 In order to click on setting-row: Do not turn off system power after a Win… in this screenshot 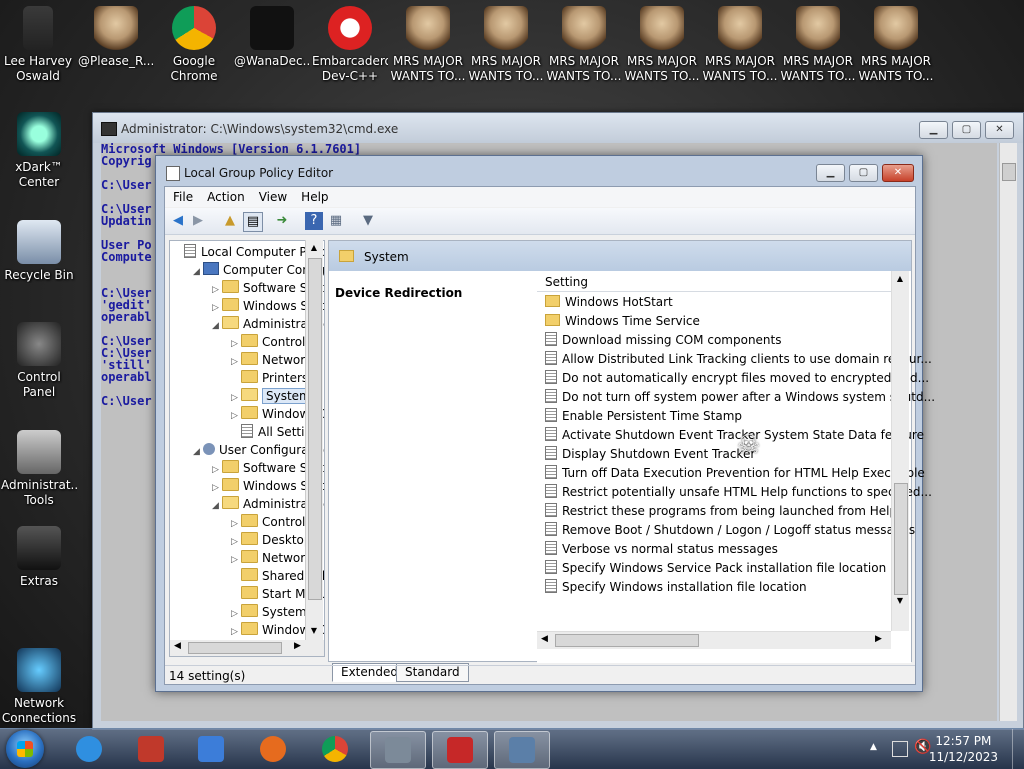, I will do `click(740, 397)`.